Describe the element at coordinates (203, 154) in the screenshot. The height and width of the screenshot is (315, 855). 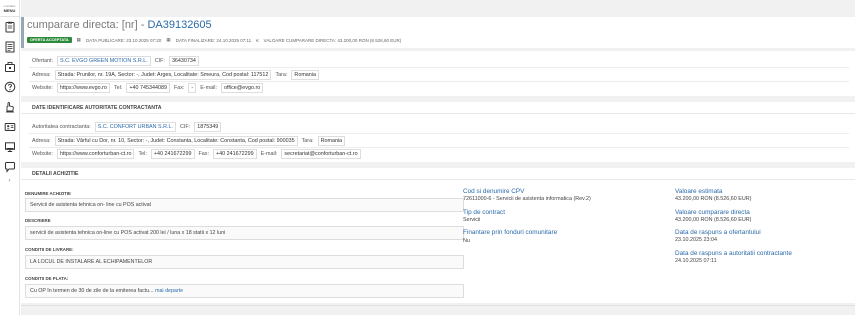
I see `authority-fax-label: Fax:` at that location.